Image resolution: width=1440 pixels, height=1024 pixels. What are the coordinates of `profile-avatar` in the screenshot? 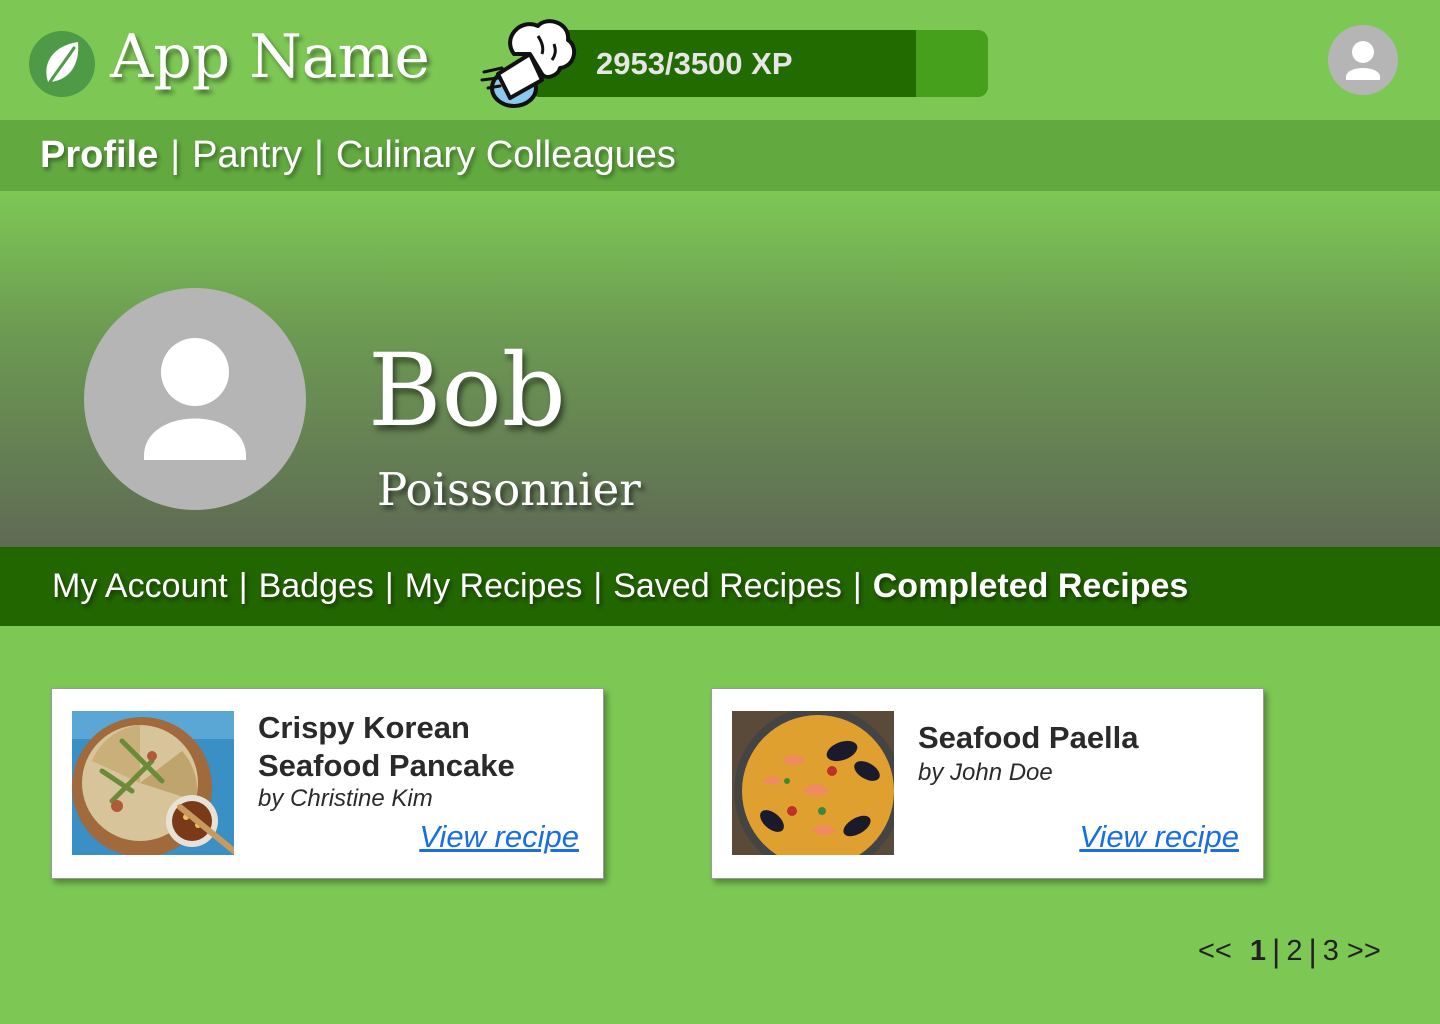 It's located at (195, 399).